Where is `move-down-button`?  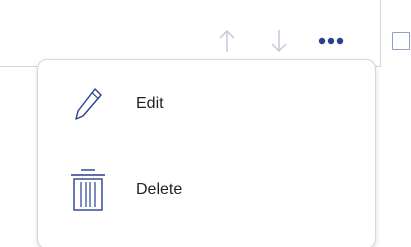 move-down-button is located at coordinates (279, 41).